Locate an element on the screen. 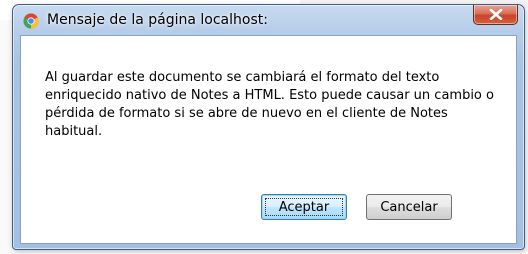 This screenshot has width=528, height=254. dialog-title: Mensaje de la página localhost: is located at coordinates (157, 20).